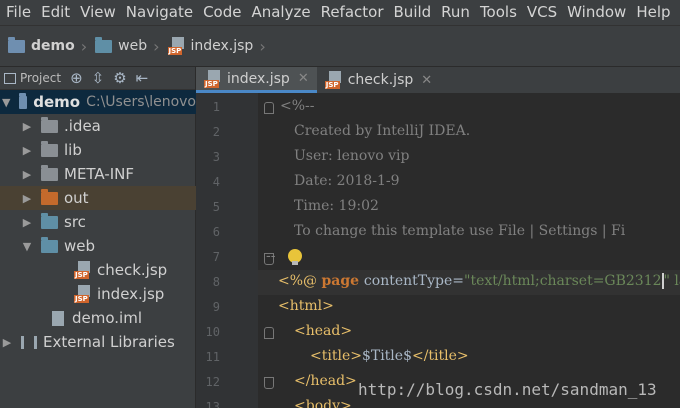 The height and width of the screenshot is (408, 680). Describe the element at coordinates (222, 46) in the screenshot. I see `breadcrumb-label: index.jsp` at that location.